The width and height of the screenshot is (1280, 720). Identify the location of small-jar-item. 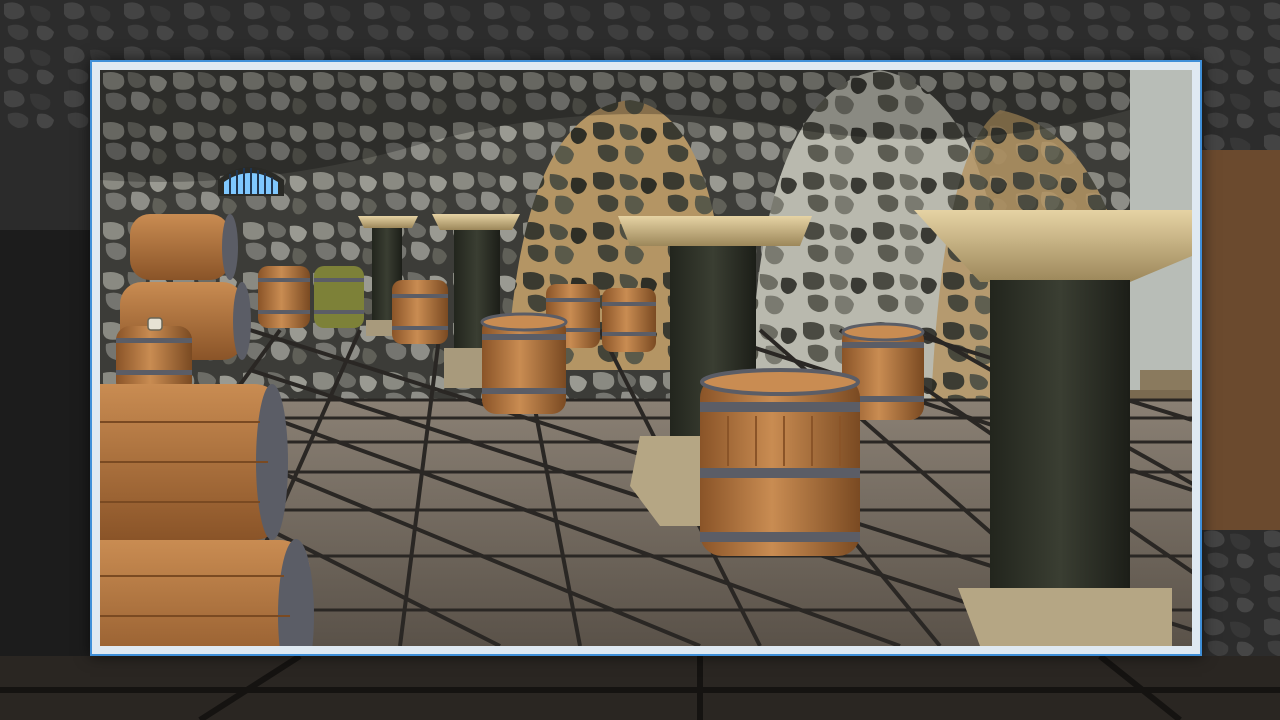
(155, 324).